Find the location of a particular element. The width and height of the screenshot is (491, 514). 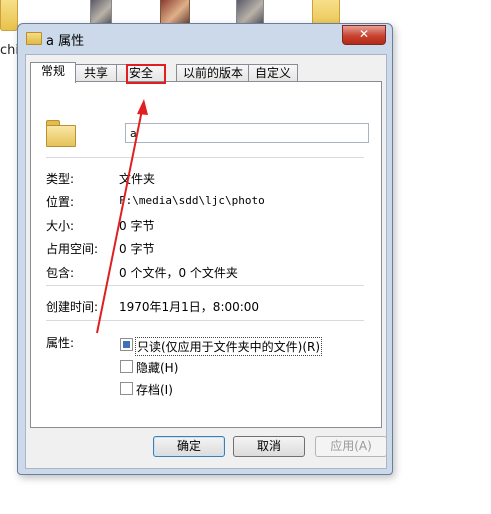

tab-general: 常规 is located at coordinates (53, 72).